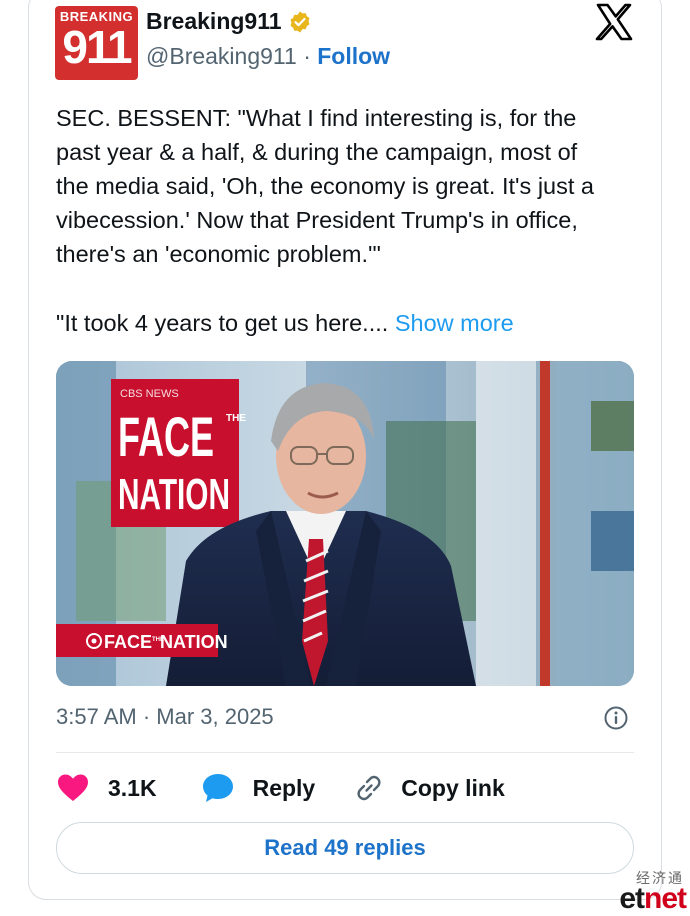  What do you see at coordinates (345, 788) in the screenshot?
I see `action-bar: 3.1K Reply Copy link` at bounding box center [345, 788].